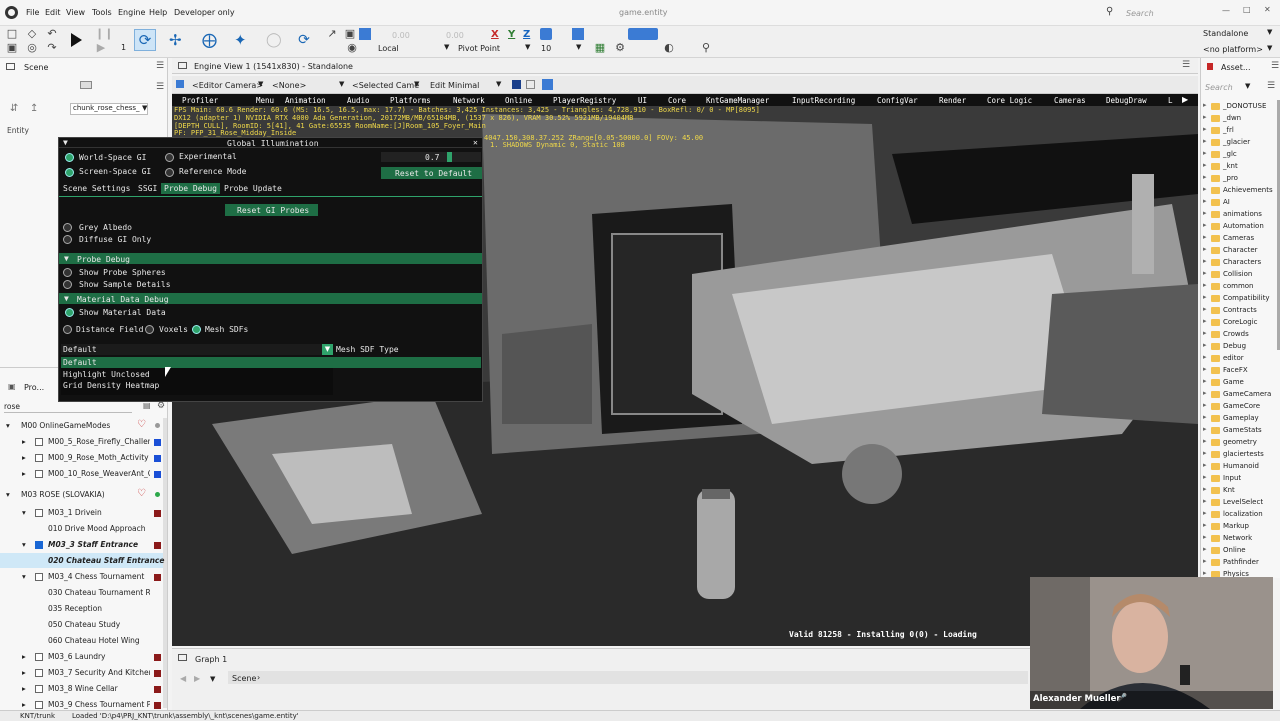  I want to click on asset-search-input: Search, so click(1219, 87).